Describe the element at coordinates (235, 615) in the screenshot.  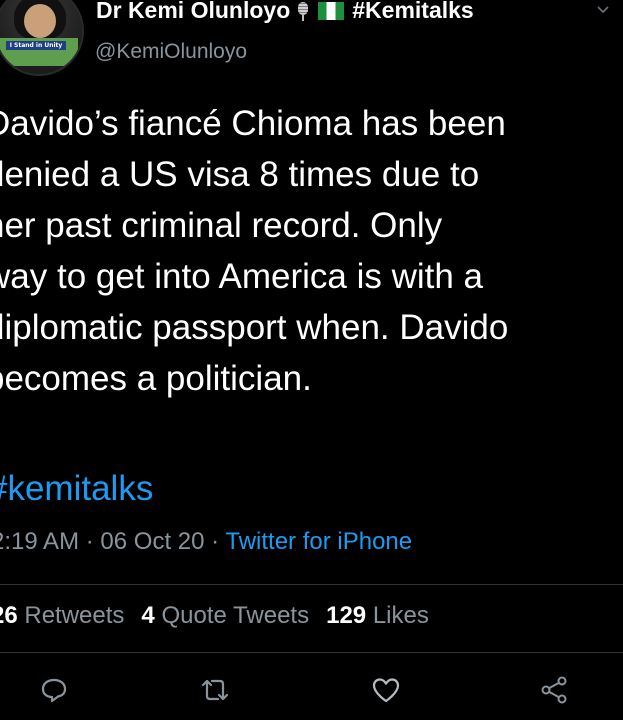
I see `quote-label: Quote Tweets` at that location.